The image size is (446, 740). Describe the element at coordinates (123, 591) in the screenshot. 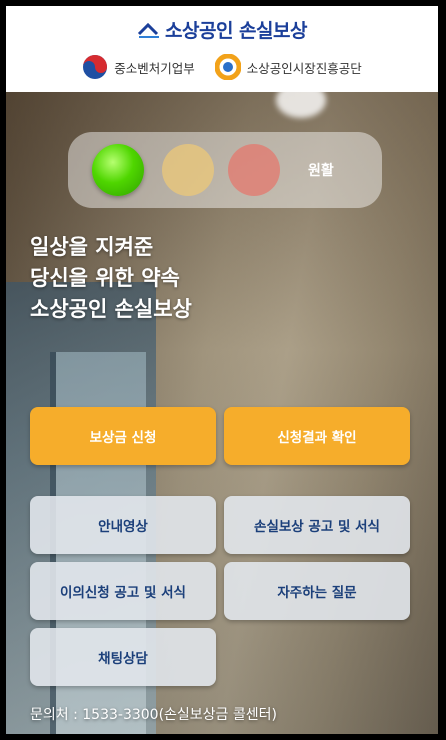

I see `objection-notice-button: 이의신청 공고 및 서식` at that location.